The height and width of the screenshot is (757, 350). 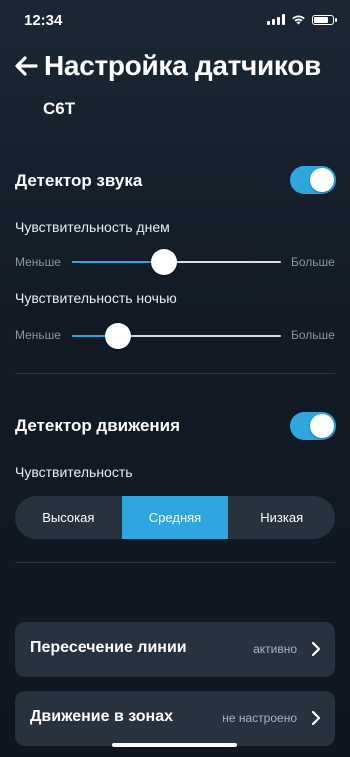 What do you see at coordinates (38, 262) in the screenshot?
I see `day-slider-min-label: Меньше` at bounding box center [38, 262].